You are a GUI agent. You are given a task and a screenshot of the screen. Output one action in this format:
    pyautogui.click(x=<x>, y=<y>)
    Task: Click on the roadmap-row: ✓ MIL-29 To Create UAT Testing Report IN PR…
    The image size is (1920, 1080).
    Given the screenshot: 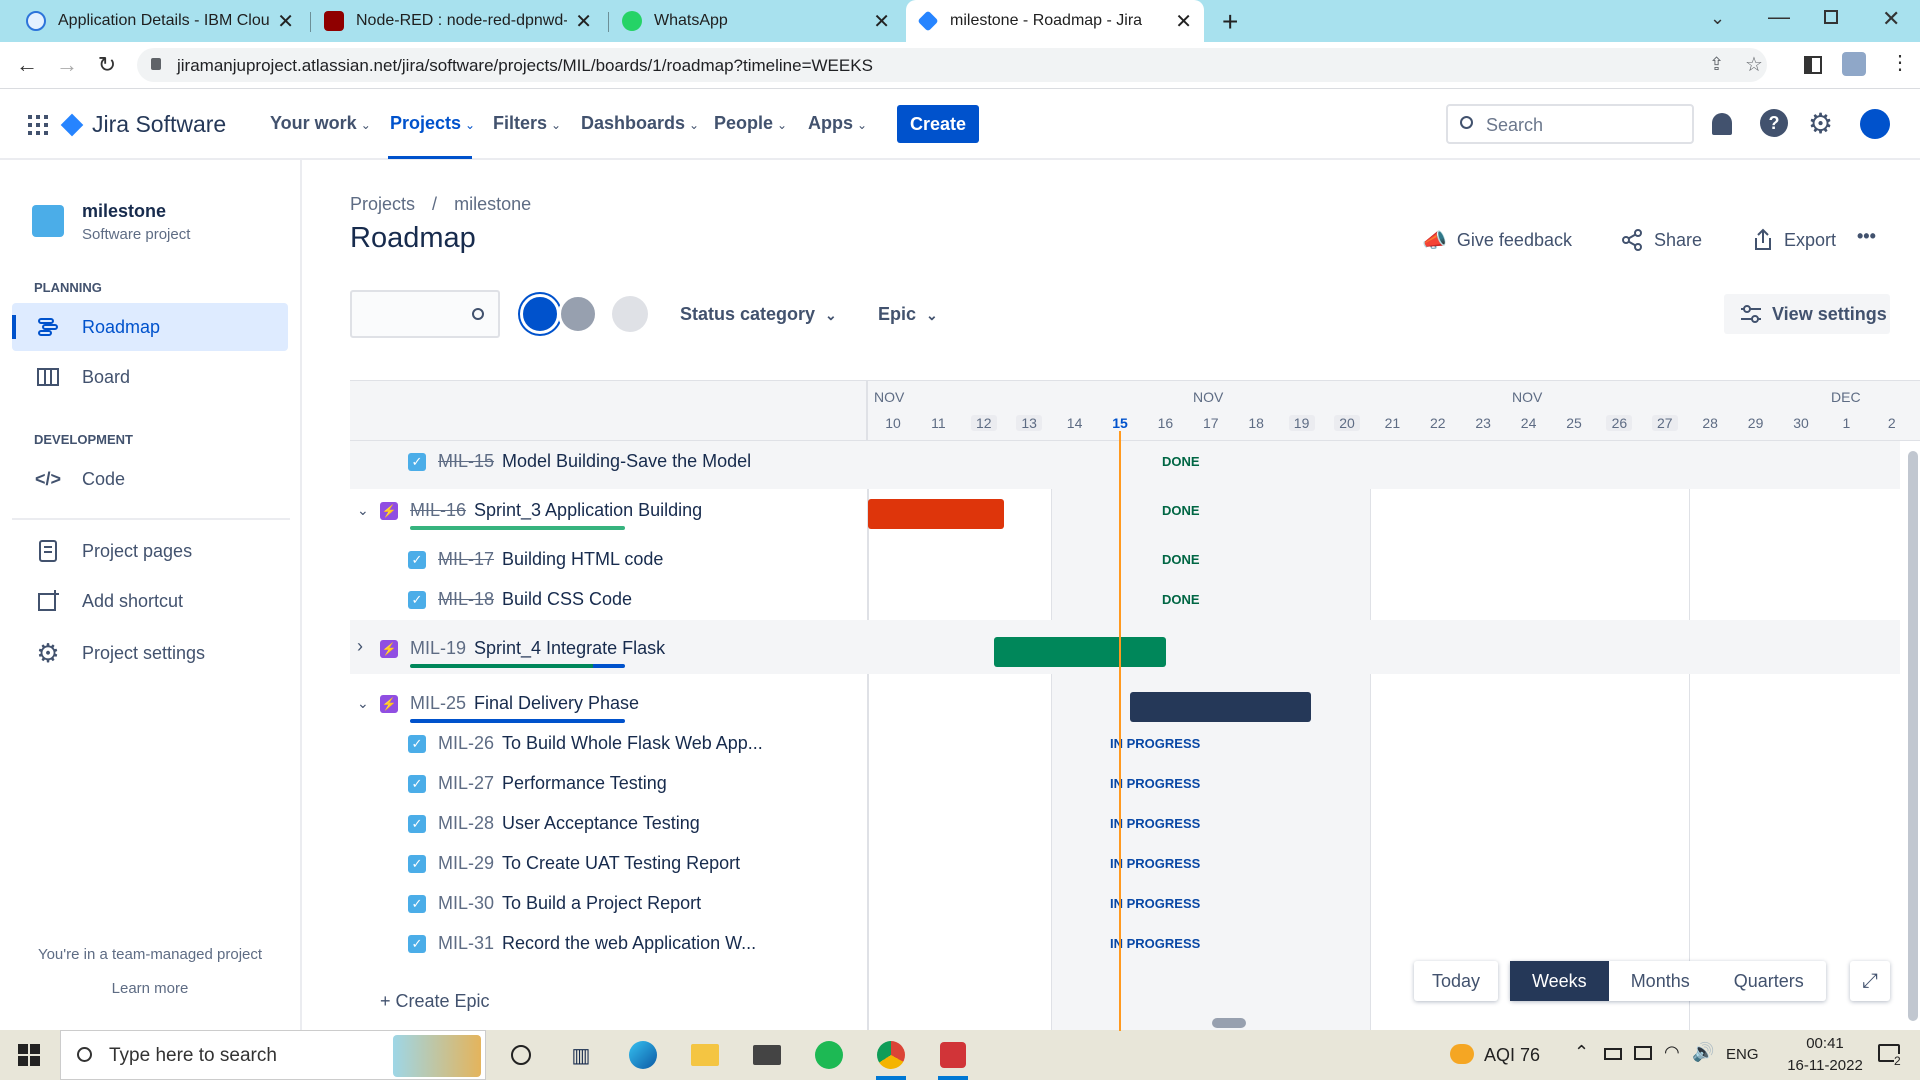 What is the action you would take?
    pyautogui.click(x=960, y=863)
    